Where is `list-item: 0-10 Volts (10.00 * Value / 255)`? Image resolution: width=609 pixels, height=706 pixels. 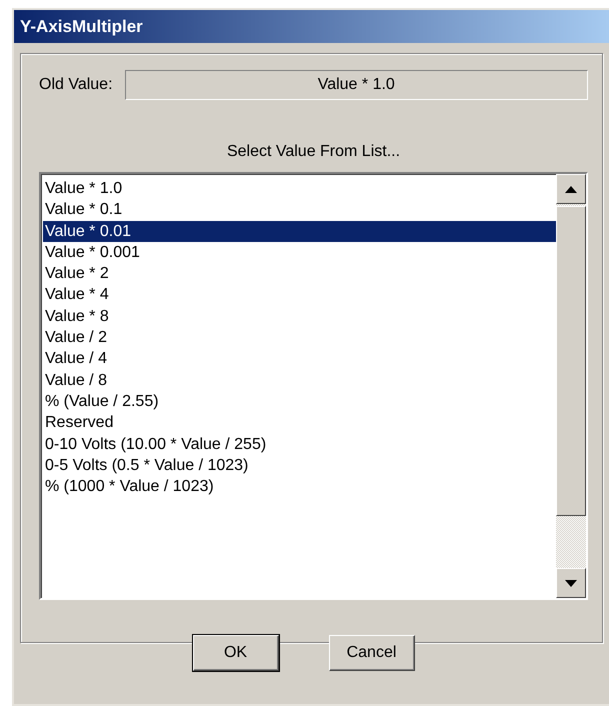
list-item: 0-10 Volts (10.00 * Value / 255) is located at coordinates (299, 444).